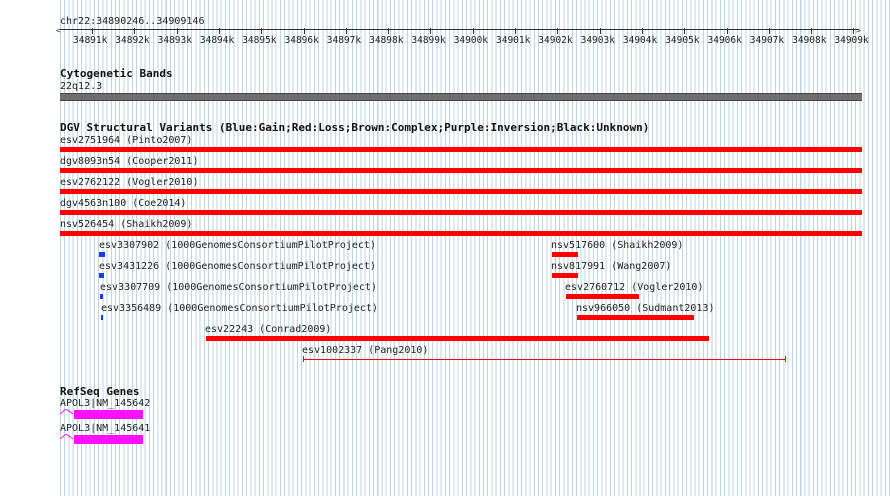  I want to click on ruler-right-arrow: >, so click(858, 30).